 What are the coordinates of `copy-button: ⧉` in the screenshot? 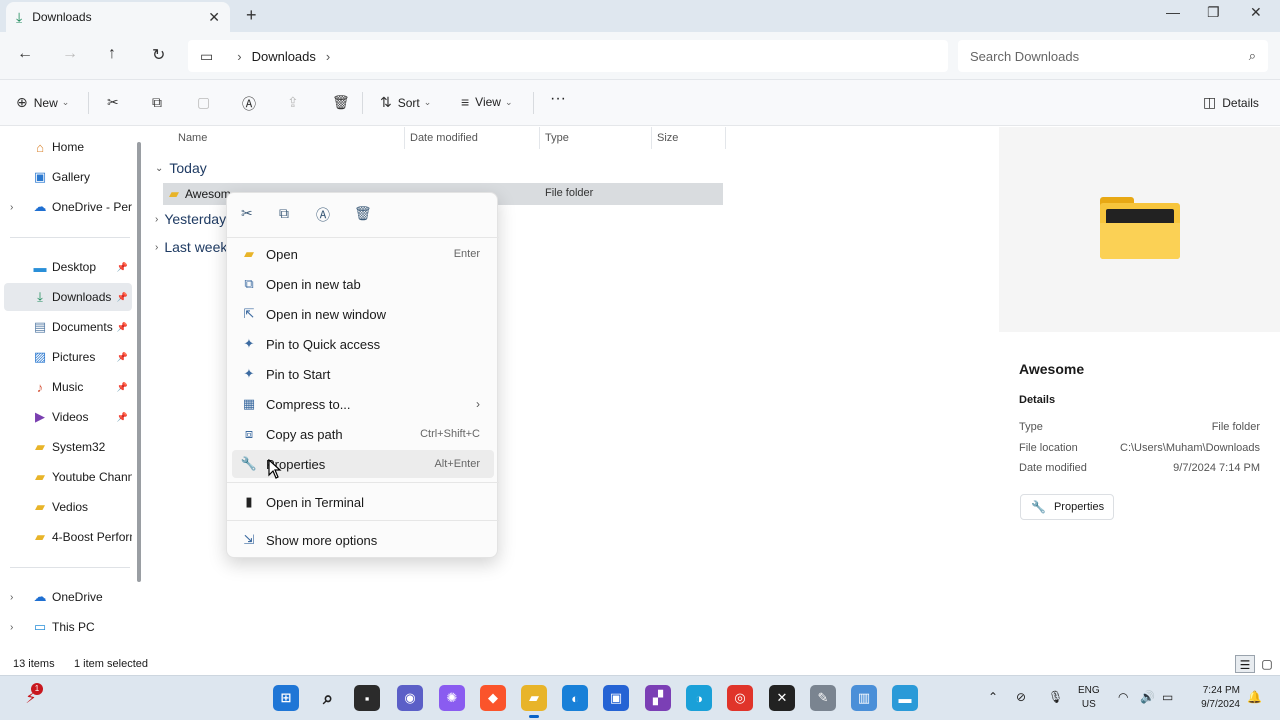 It's located at (157, 102).